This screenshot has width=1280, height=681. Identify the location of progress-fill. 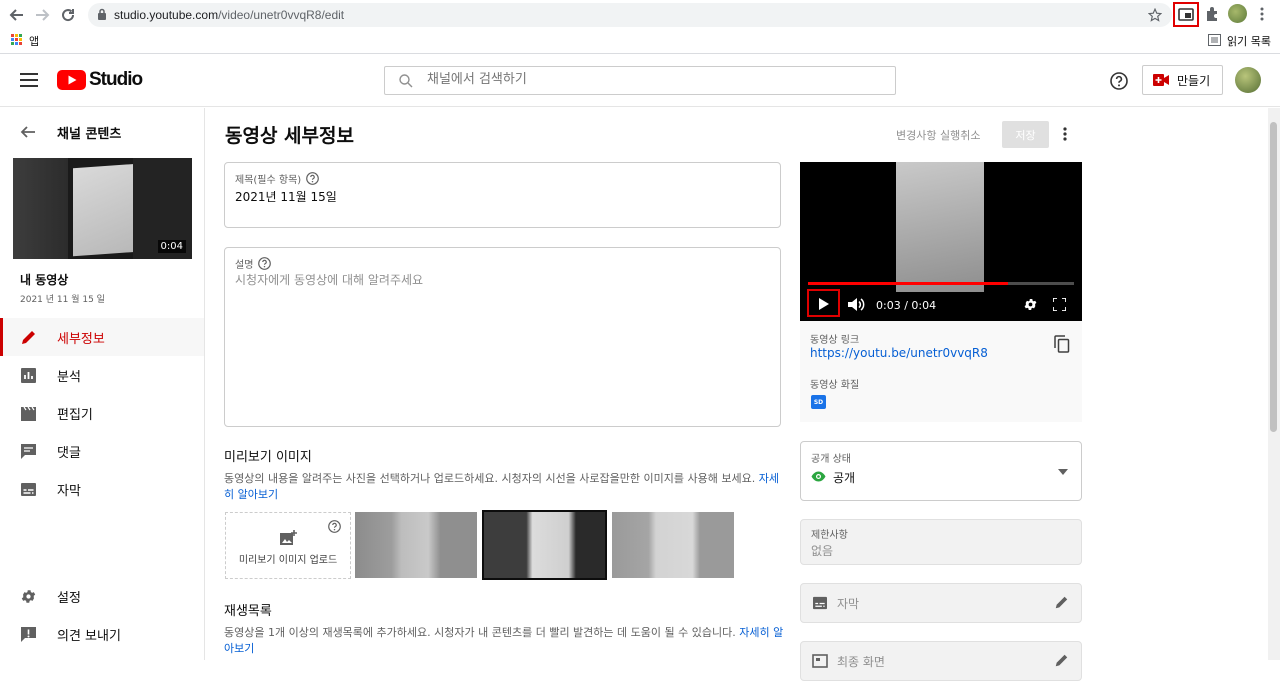
(908, 283).